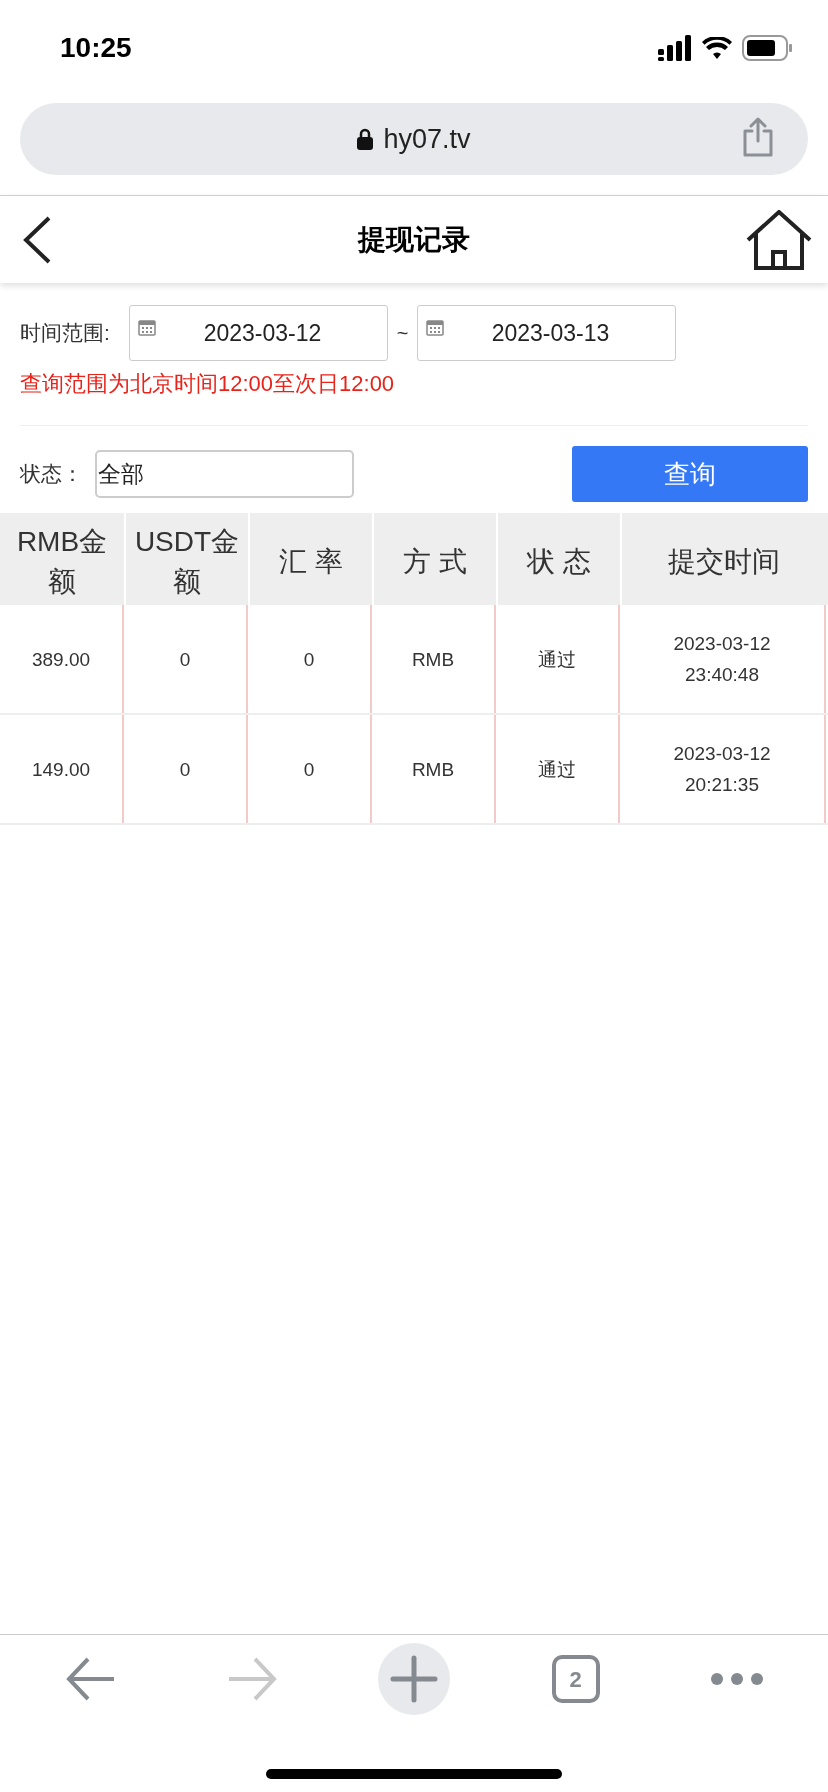 Image resolution: width=828 pixels, height=1792 pixels. Describe the element at coordinates (779, 239) in the screenshot. I see `home-icon` at that location.